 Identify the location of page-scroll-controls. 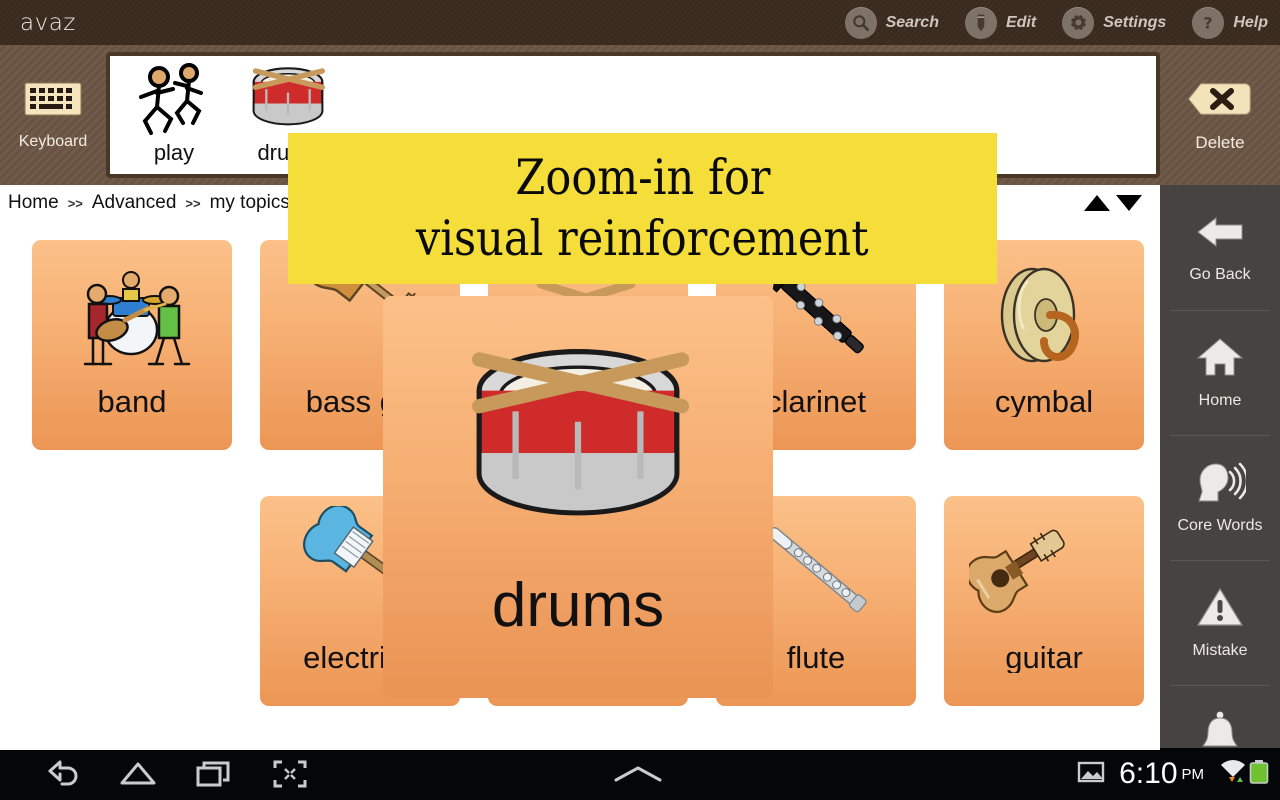
(1119, 202).